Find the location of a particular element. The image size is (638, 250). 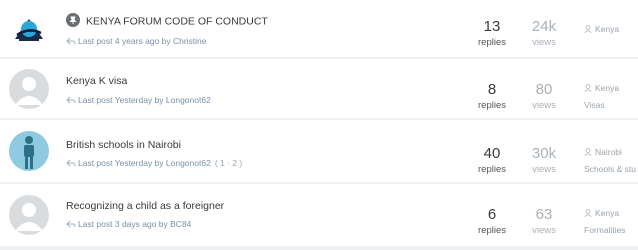

last-post-text: Last post 3 days ago by BC84 is located at coordinates (135, 224).